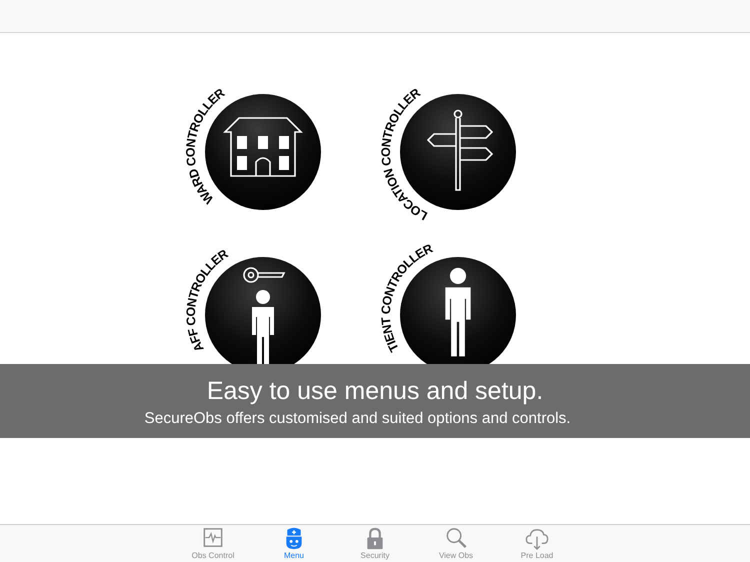  What do you see at coordinates (375, 539) in the screenshot?
I see `padlock-icon` at bounding box center [375, 539].